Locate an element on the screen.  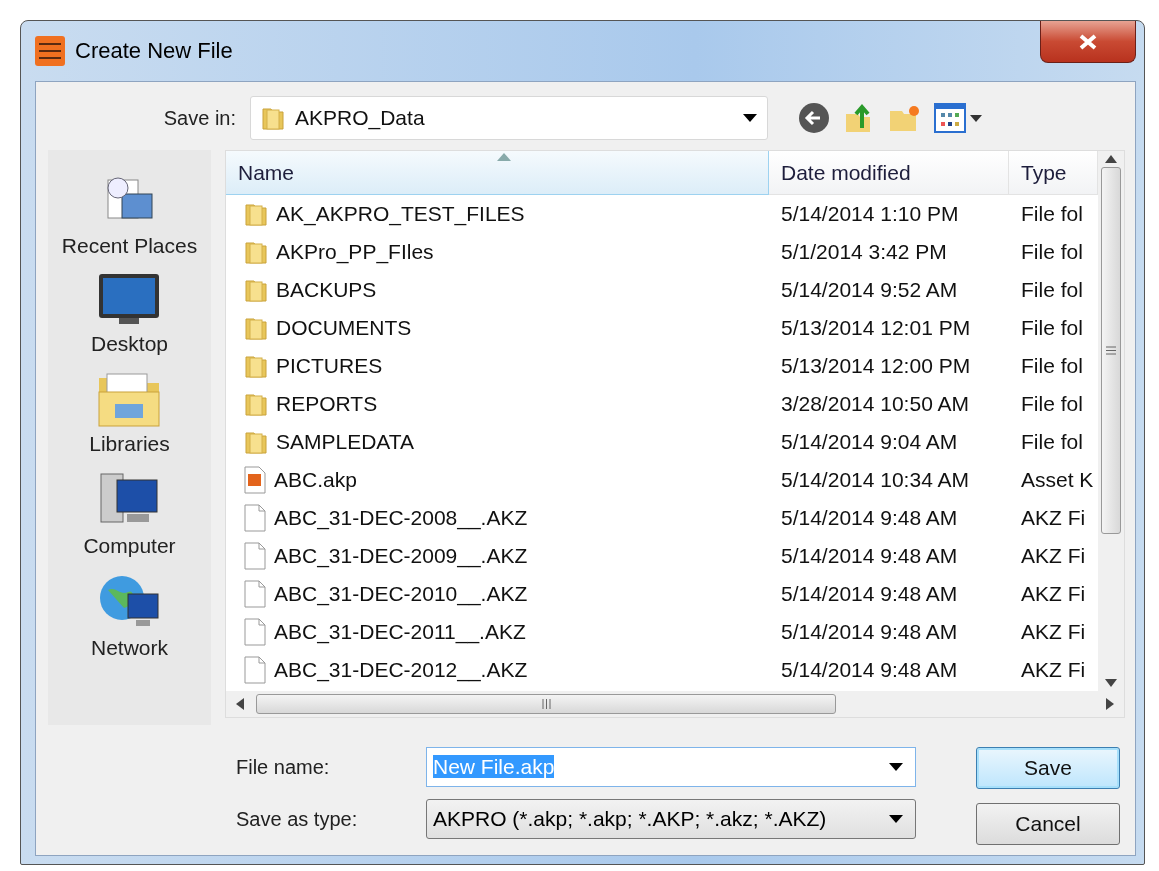
place-item: Desktop is located at coordinates (129, 344).